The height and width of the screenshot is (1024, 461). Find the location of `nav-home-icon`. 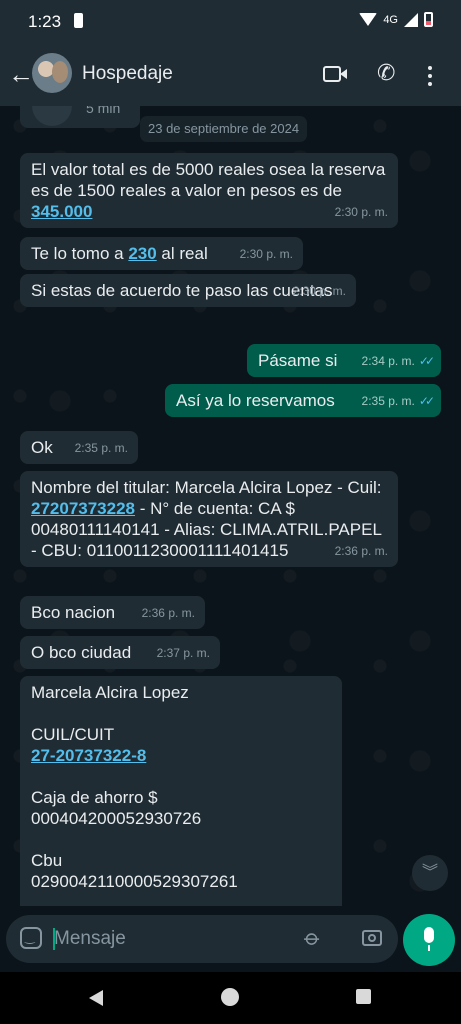

nav-home-icon is located at coordinates (230, 997).